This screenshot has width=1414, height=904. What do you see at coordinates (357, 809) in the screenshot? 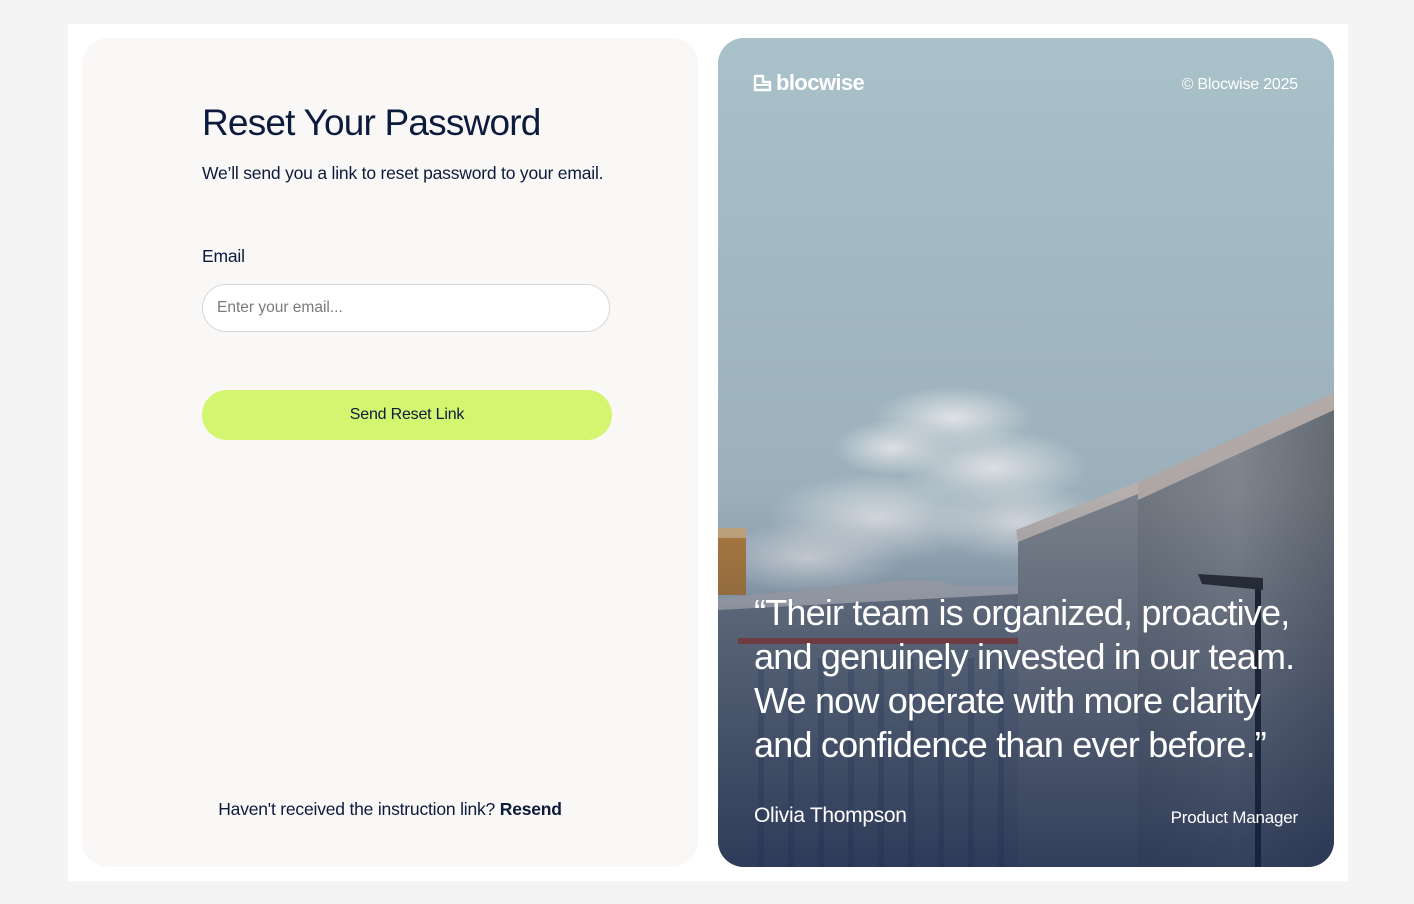
I see `resend-prompt: Haven't received the instruction link?` at bounding box center [357, 809].